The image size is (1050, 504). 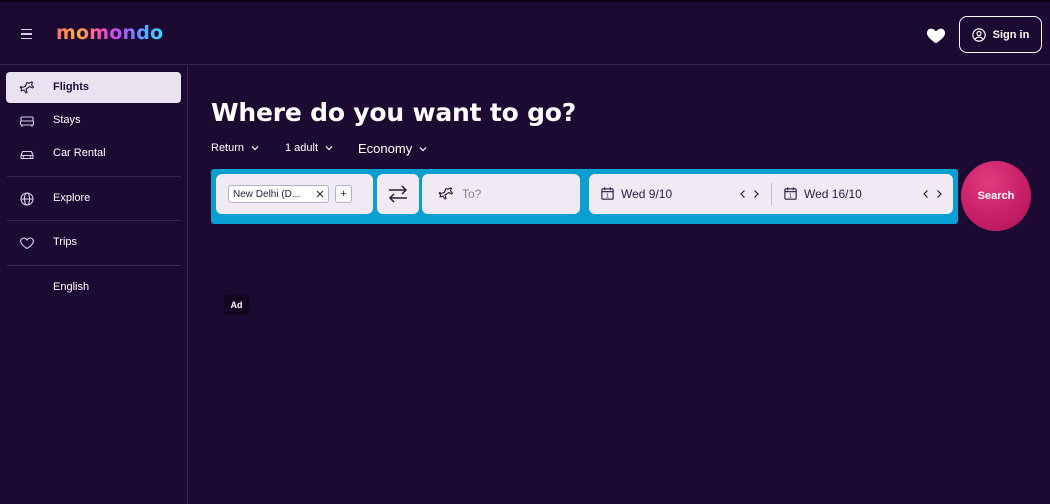 I want to click on sign-in-label: Sign in, so click(x=1011, y=34).